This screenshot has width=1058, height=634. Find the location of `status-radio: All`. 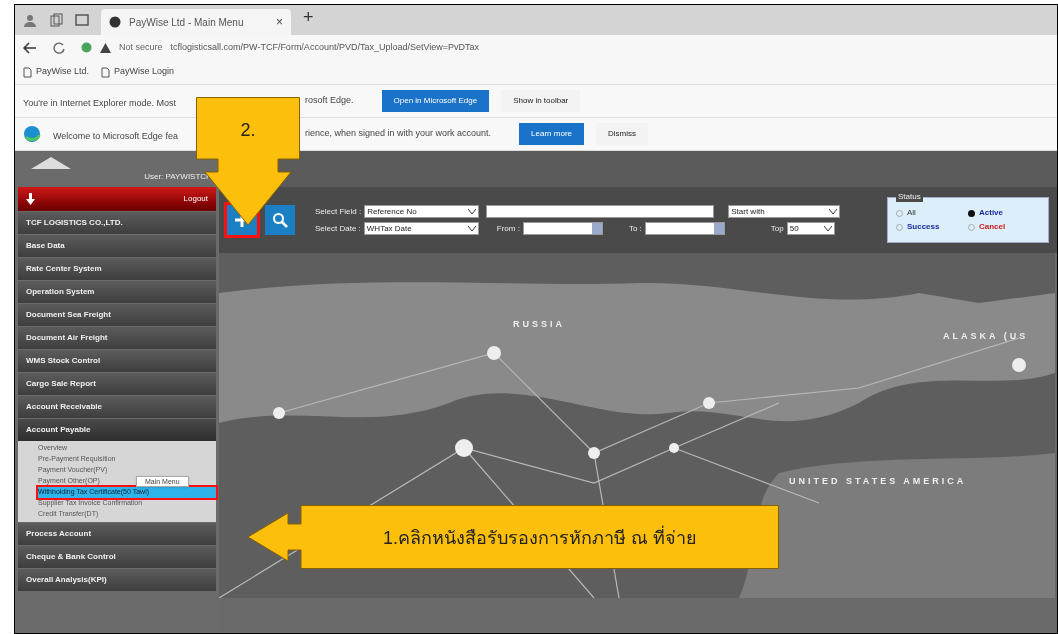

status-radio: All is located at coordinates (932, 213).